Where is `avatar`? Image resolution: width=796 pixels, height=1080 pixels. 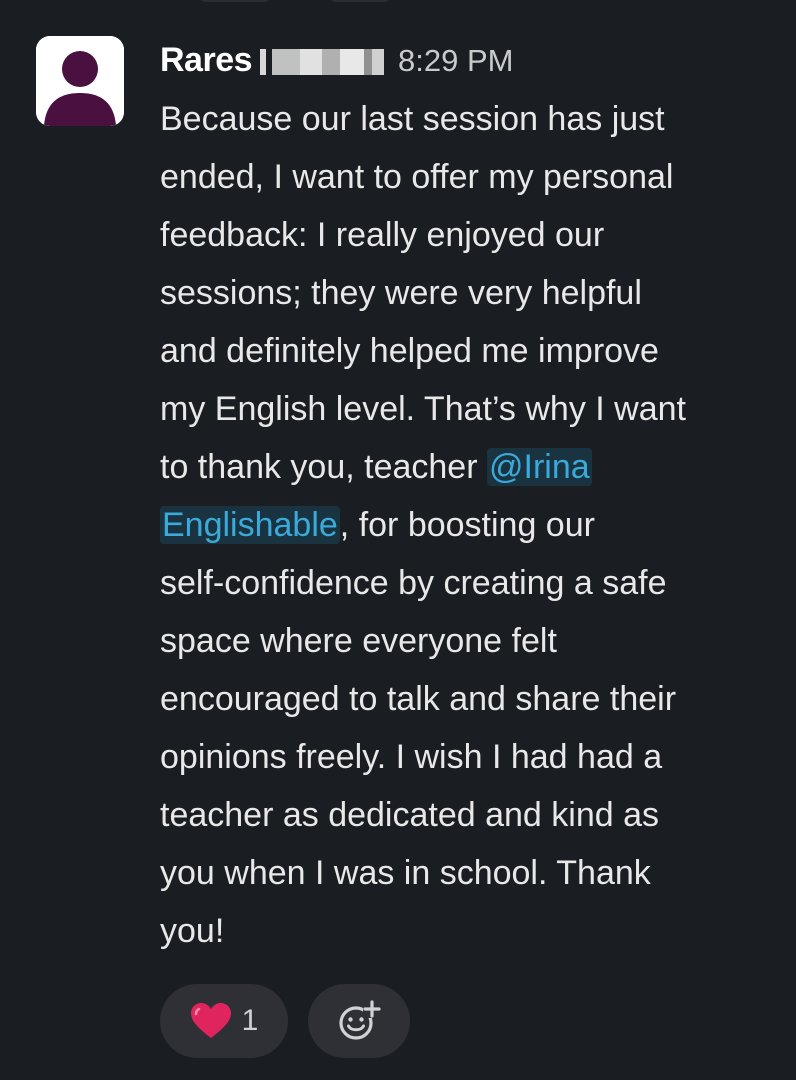
avatar is located at coordinates (80, 81).